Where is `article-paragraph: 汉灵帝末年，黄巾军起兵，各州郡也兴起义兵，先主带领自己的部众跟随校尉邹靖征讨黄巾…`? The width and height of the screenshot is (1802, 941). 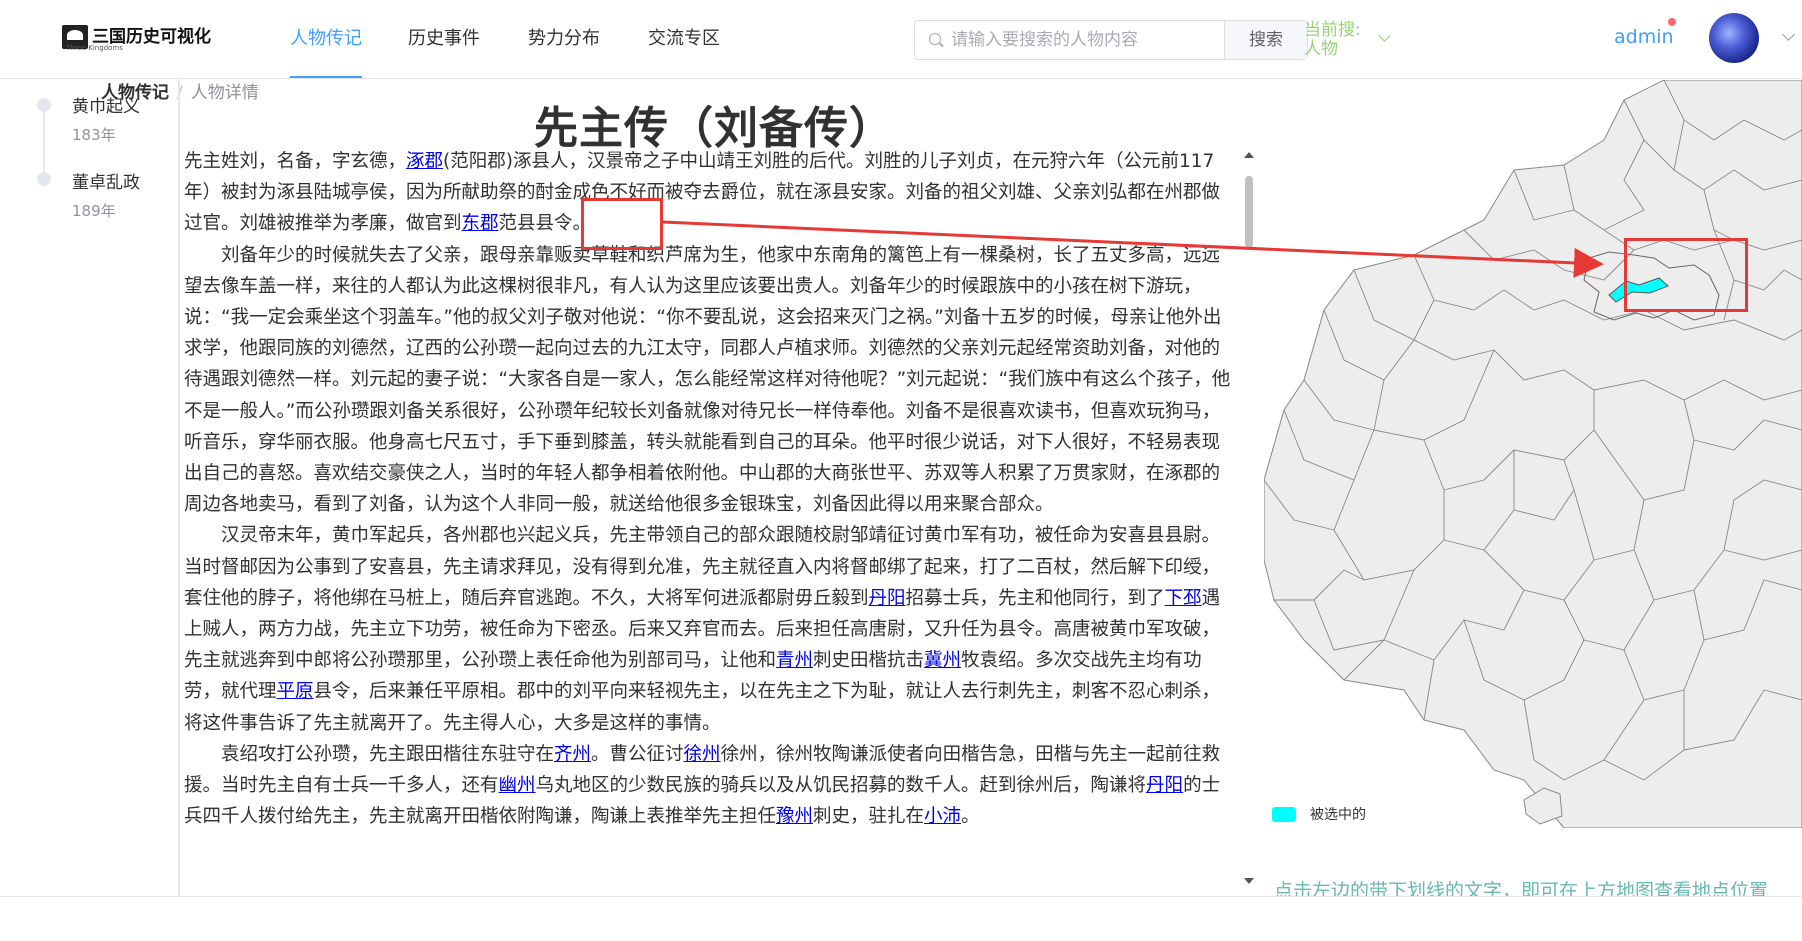 article-paragraph: 汉灵帝末年，黄巾军起兵，各州郡也兴起义兵，先主带领自己的部众跟随校尉邹靖征讨黄巾… is located at coordinates (702, 629).